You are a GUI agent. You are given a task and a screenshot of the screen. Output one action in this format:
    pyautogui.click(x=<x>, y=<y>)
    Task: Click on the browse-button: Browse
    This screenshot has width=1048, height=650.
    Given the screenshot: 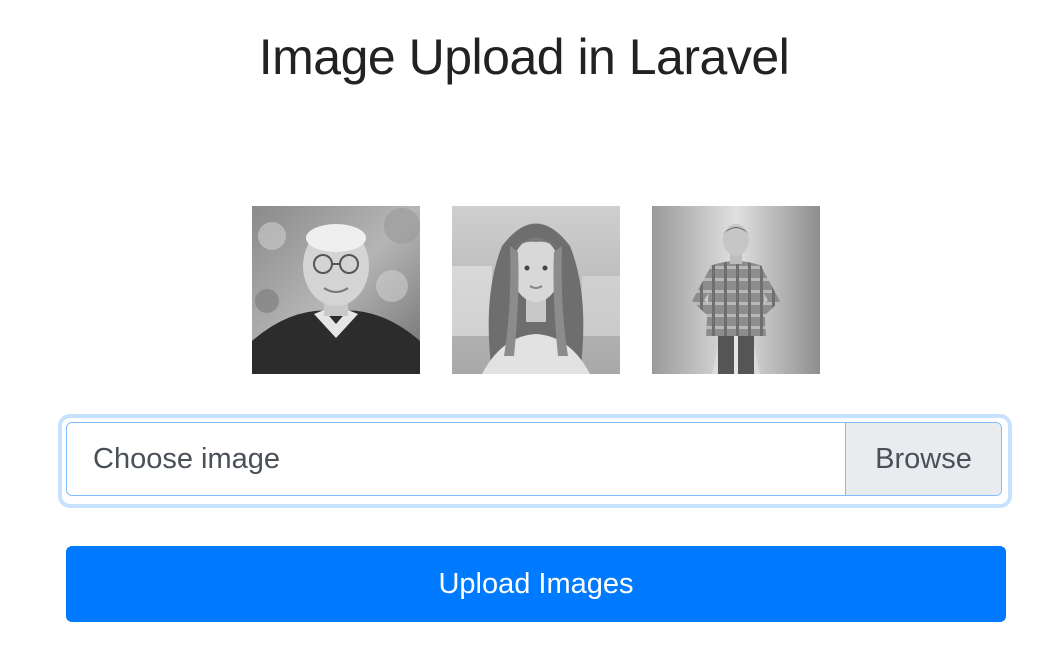 What is the action you would take?
    pyautogui.click(x=923, y=459)
    